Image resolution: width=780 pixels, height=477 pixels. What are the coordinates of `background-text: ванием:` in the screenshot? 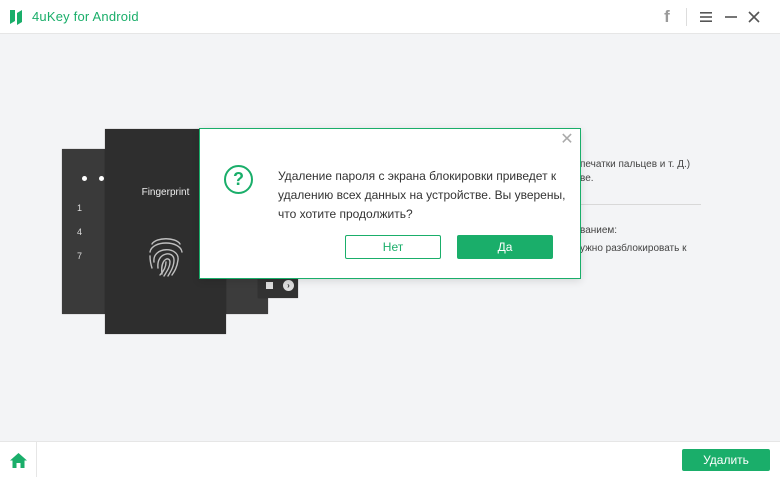 It's located at (599, 230).